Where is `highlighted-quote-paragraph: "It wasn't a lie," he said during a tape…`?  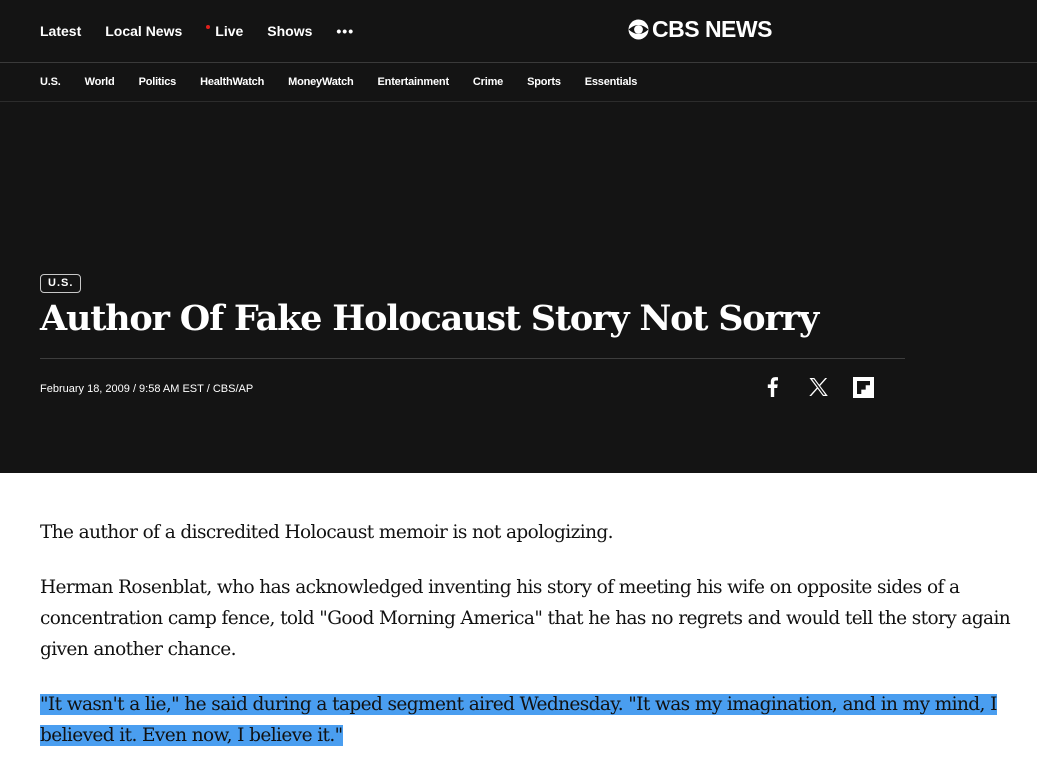
highlighted-quote-paragraph: "It wasn't a lie," he said during a tape… is located at coordinates (530, 720).